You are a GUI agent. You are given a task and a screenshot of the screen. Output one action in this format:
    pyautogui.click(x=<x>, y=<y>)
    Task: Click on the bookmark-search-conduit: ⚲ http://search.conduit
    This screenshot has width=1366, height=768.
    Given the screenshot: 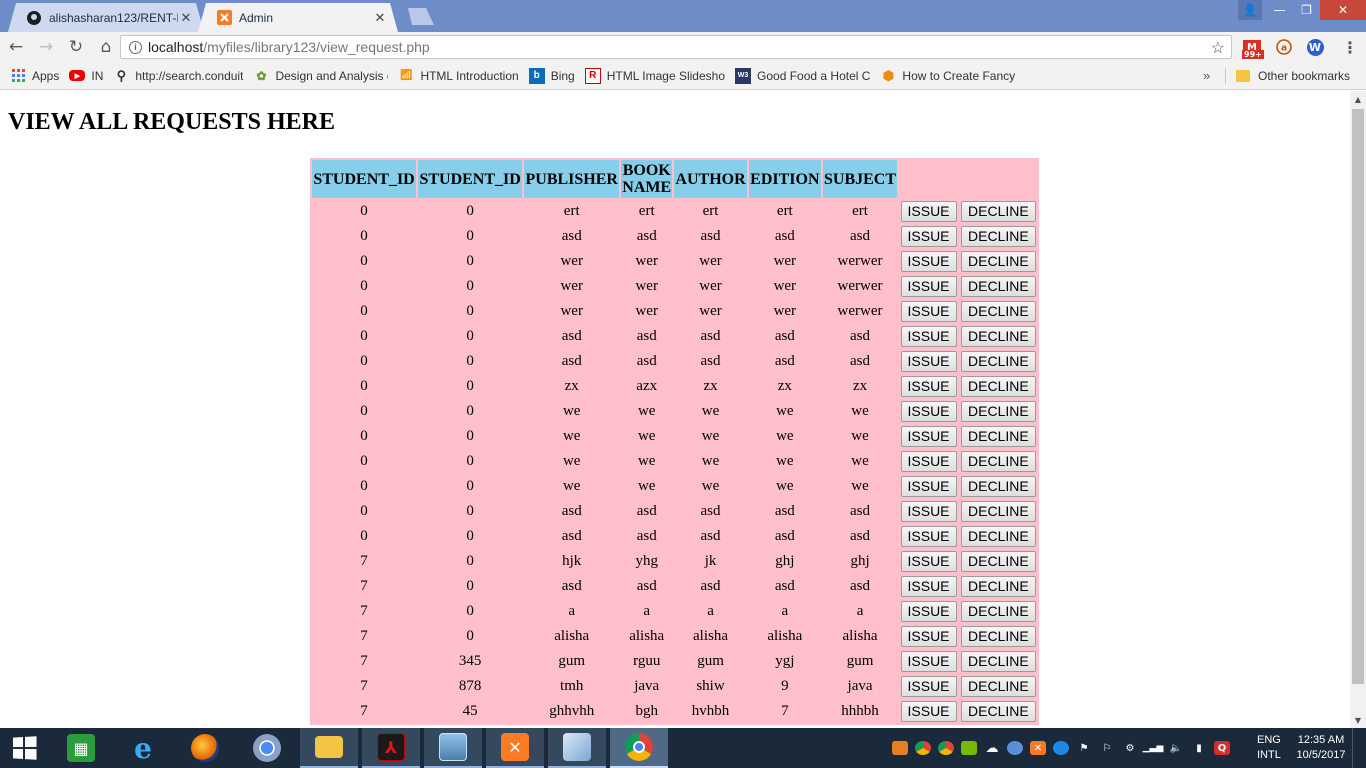 What is the action you would take?
    pyautogui.click(x=178, y=76)
    